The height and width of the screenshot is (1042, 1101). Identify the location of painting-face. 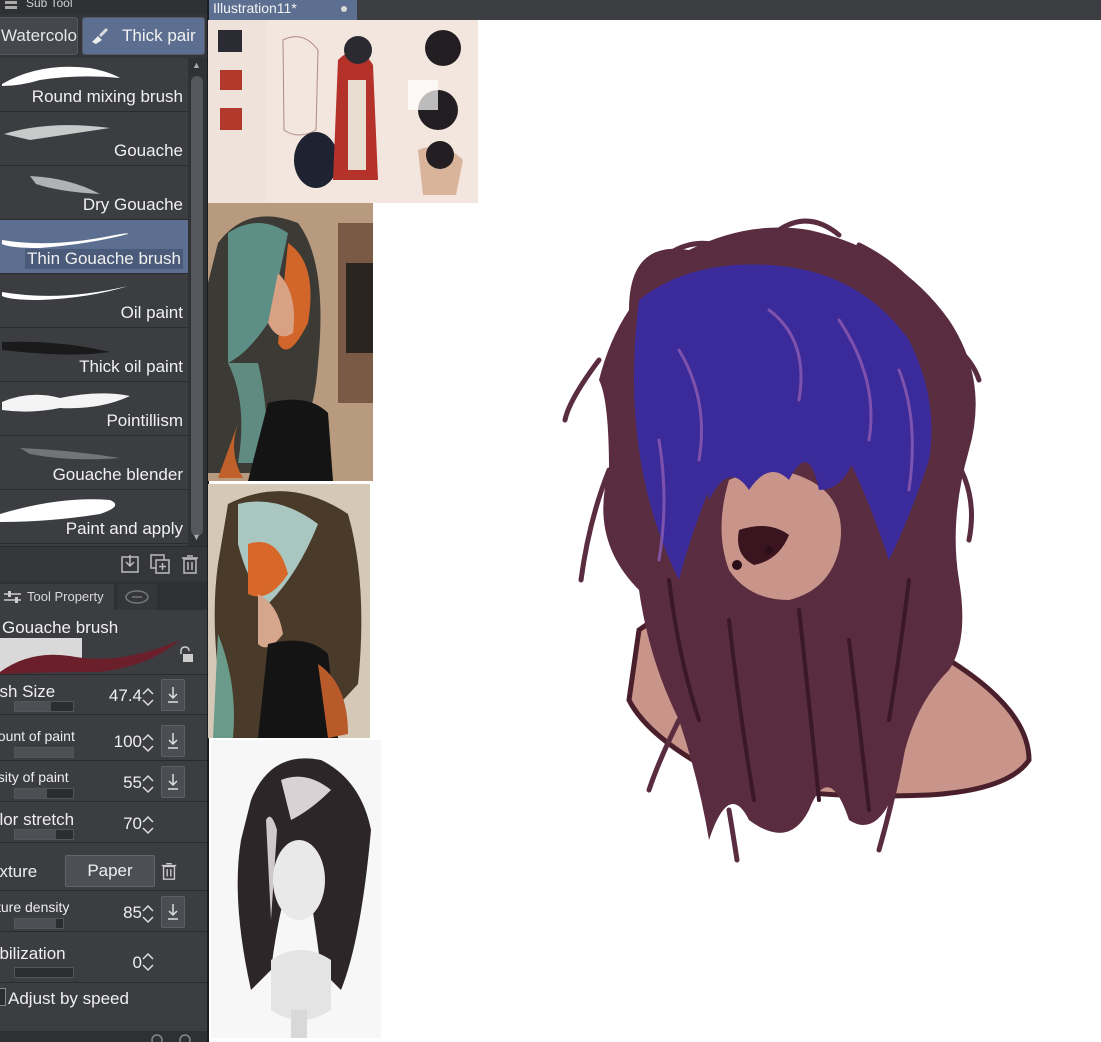
(781, 535).